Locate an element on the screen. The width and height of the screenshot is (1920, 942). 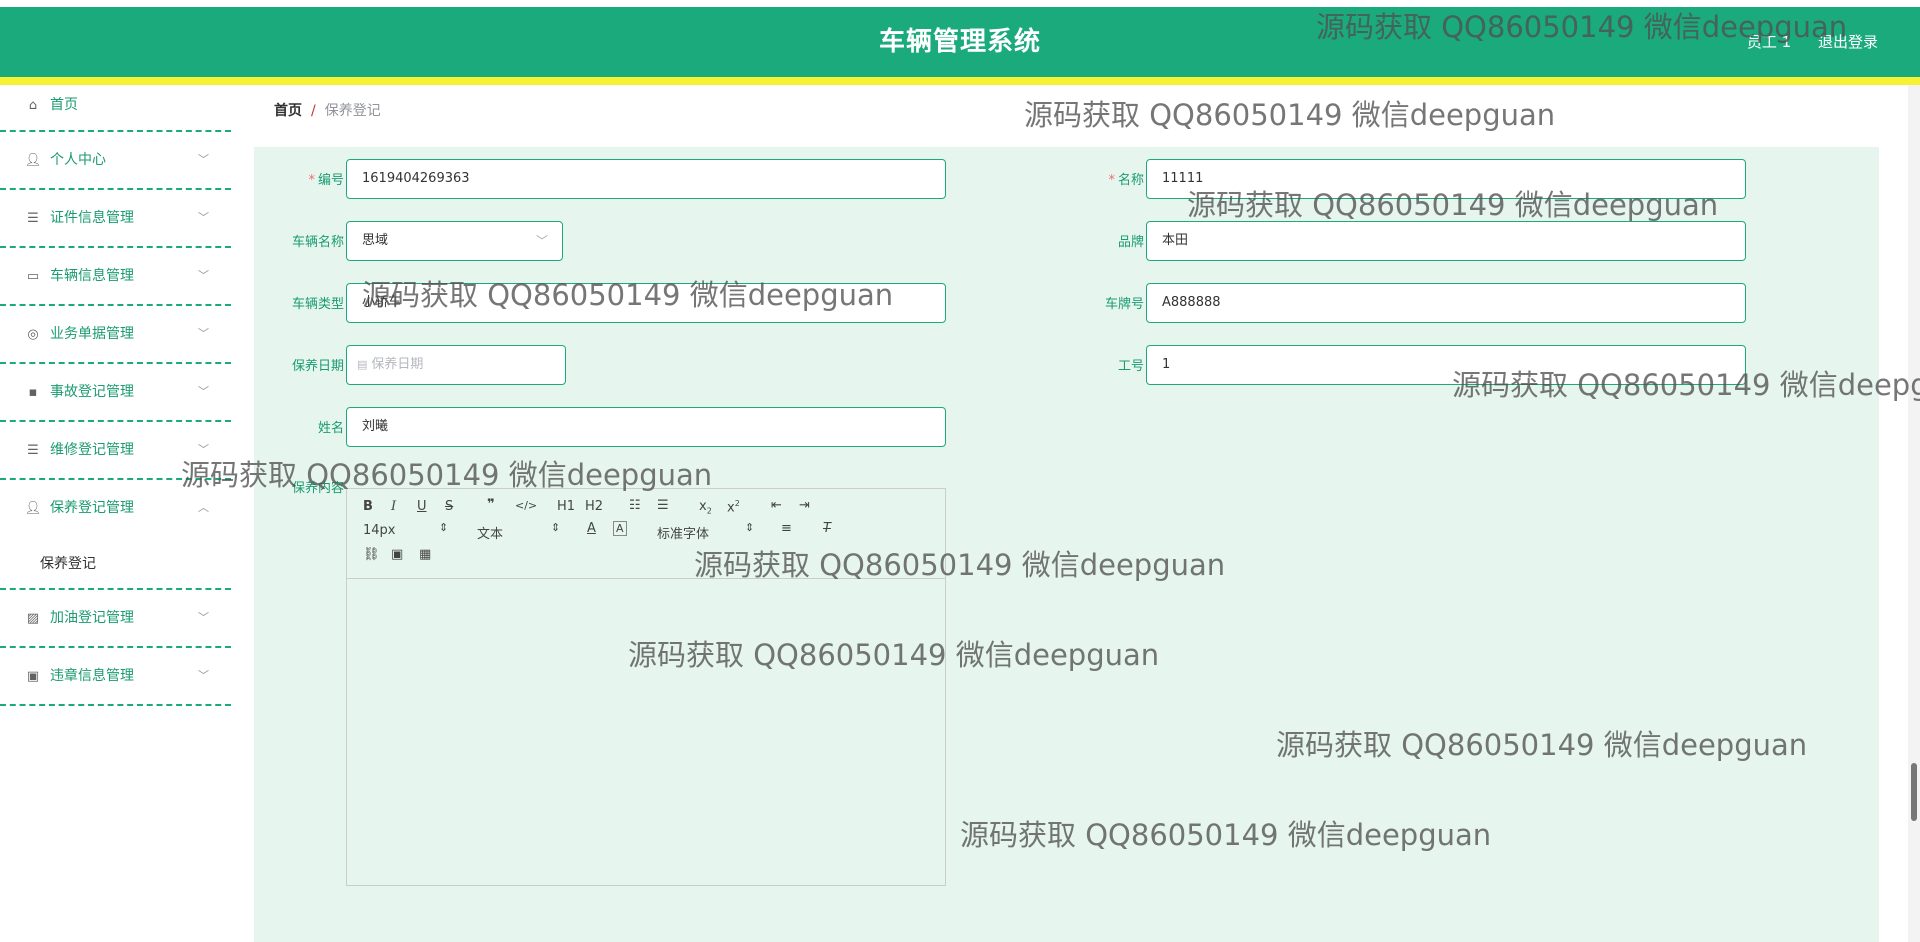
mingcheng-label: * 名称 is located at coordinates (1126, 180).